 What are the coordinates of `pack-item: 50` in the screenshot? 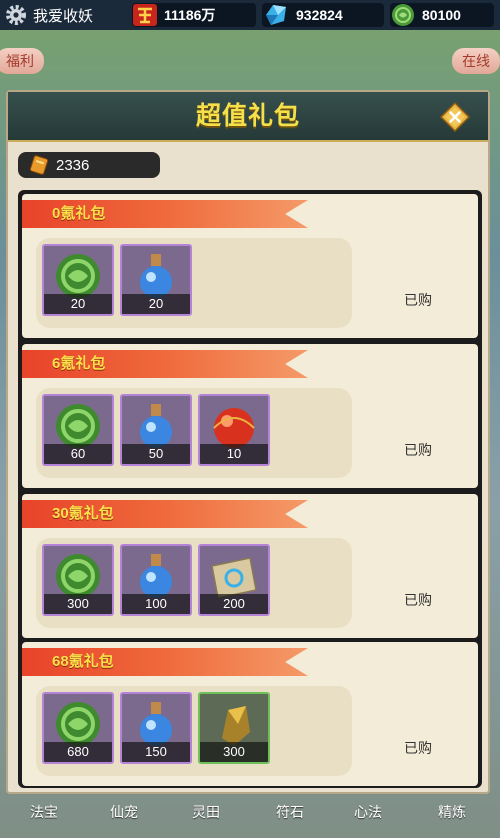 It's located at (156, 430).